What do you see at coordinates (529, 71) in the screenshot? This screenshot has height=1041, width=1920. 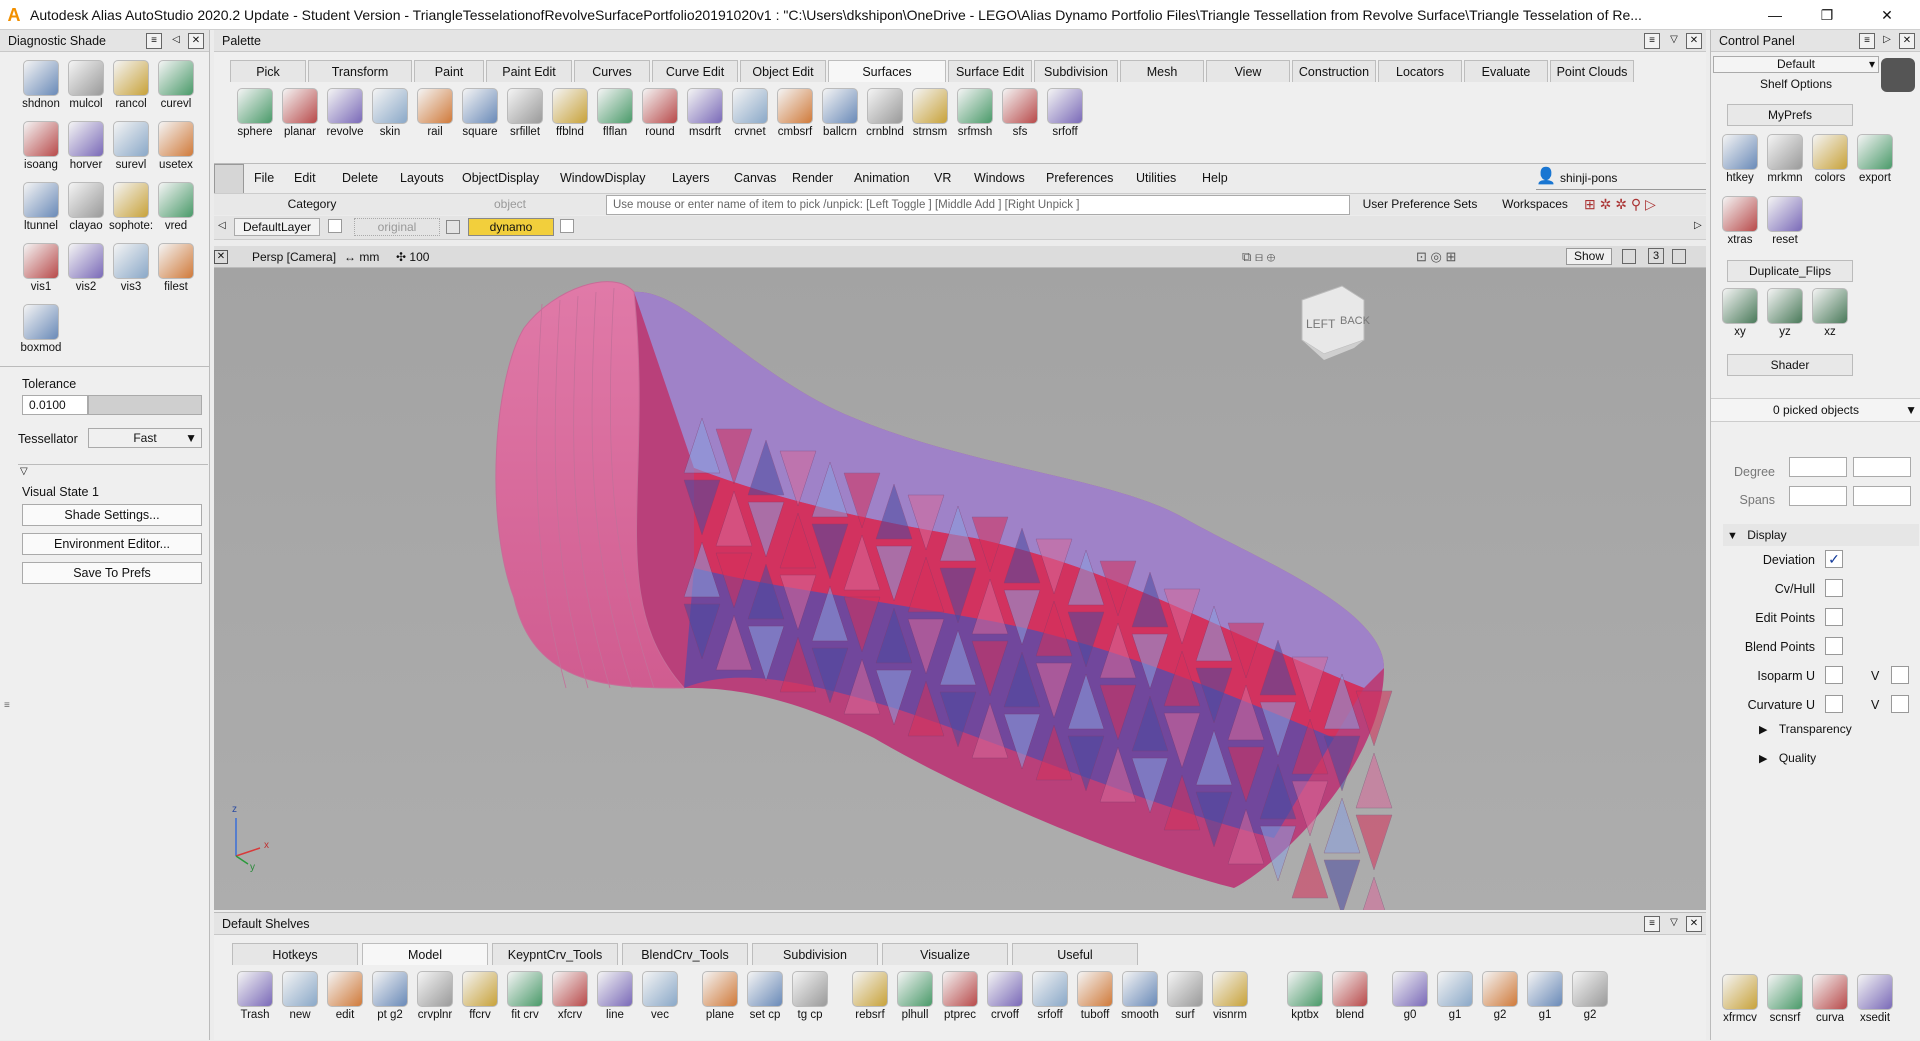 I see `tab-paint-edit: Paint Edit` at bounding box center [529, 71].